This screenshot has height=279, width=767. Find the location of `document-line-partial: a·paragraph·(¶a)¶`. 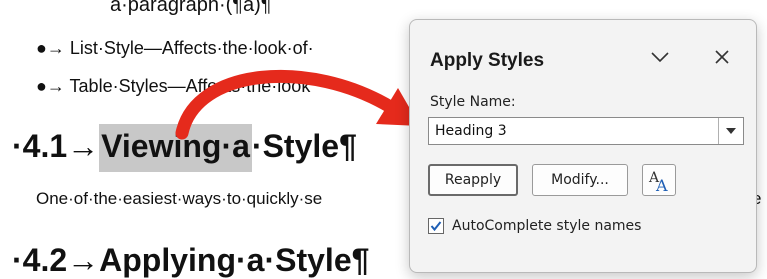

document-line-partial: a·paragraph·(¶a)¶ is located at coordinates (191, 8).